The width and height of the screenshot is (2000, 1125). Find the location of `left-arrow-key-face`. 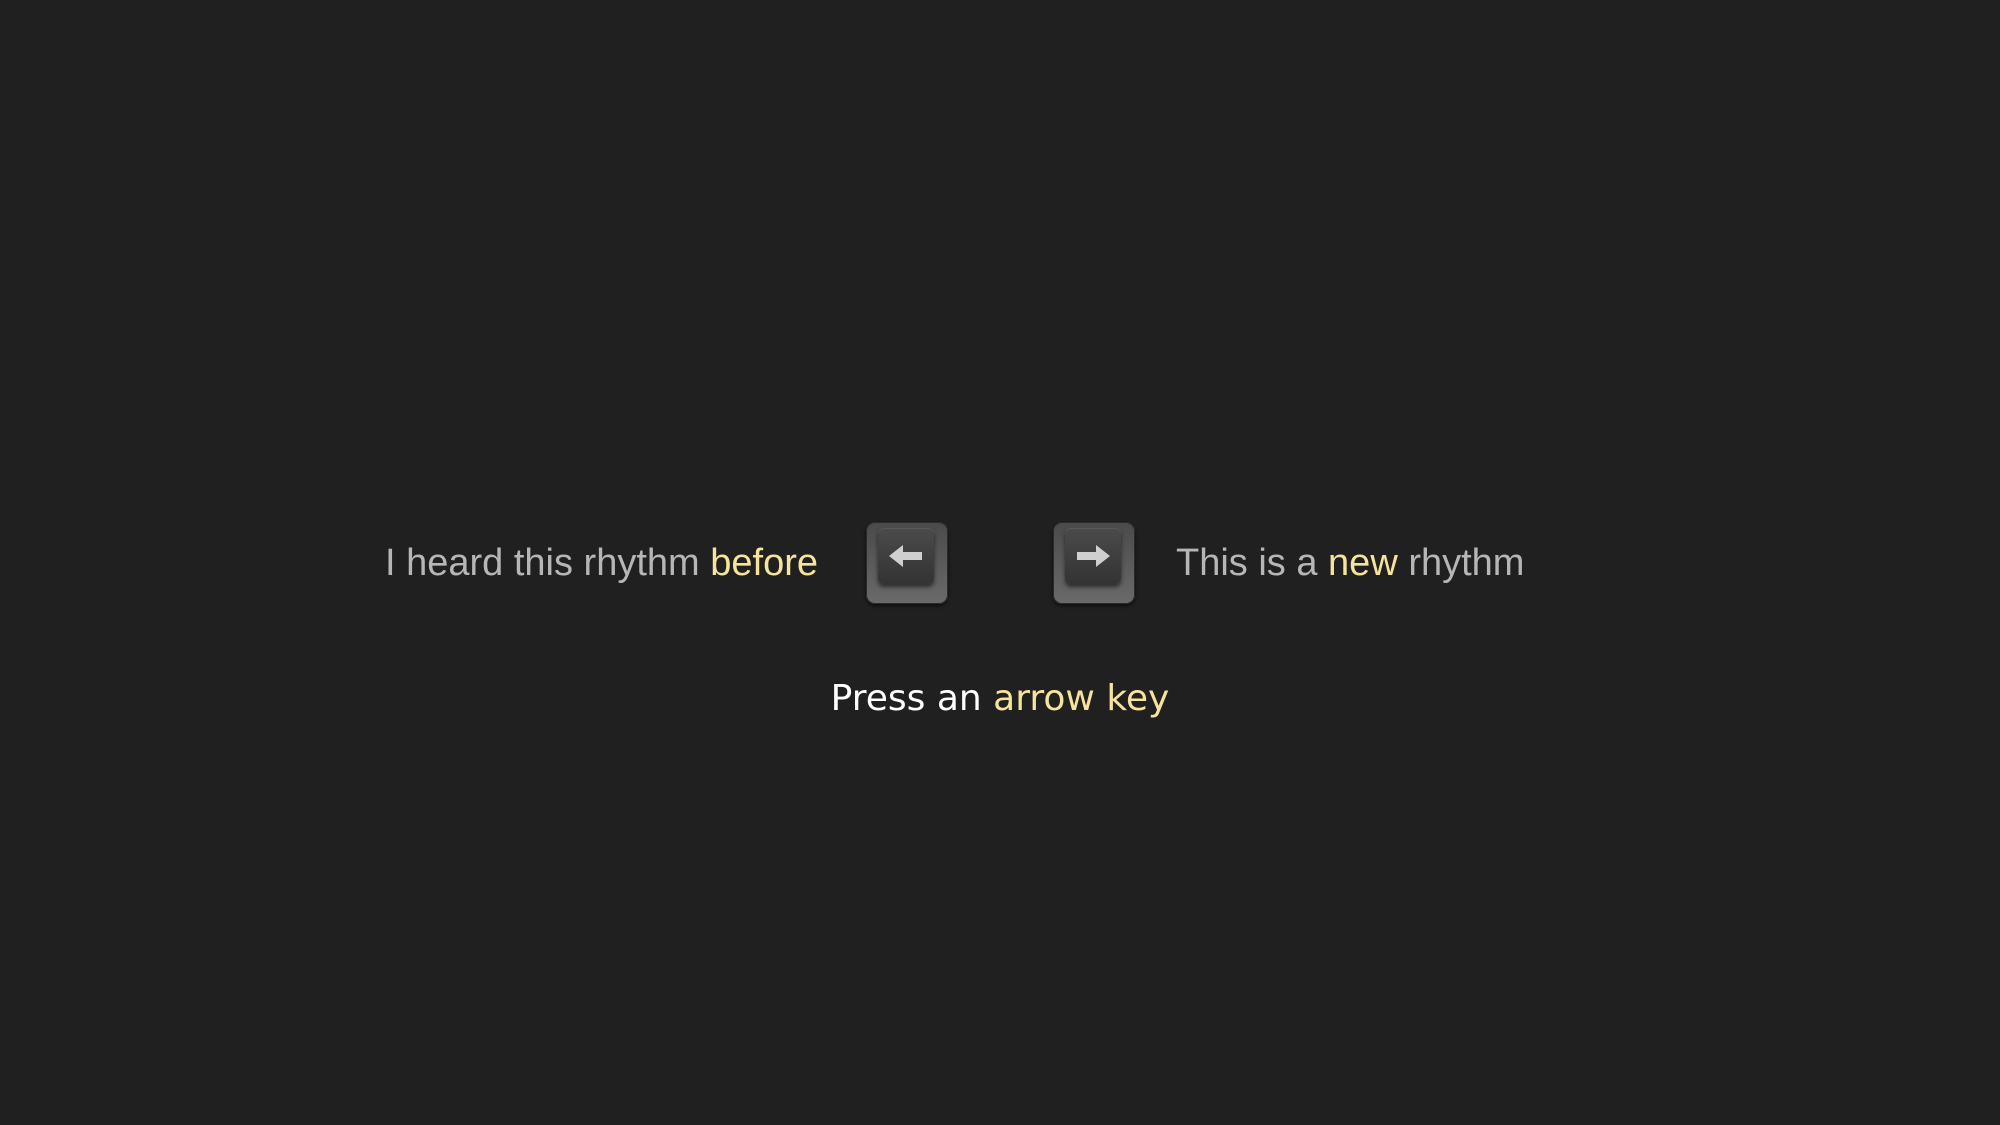

left-arrow-key-face is located at coordinates (906, 556).